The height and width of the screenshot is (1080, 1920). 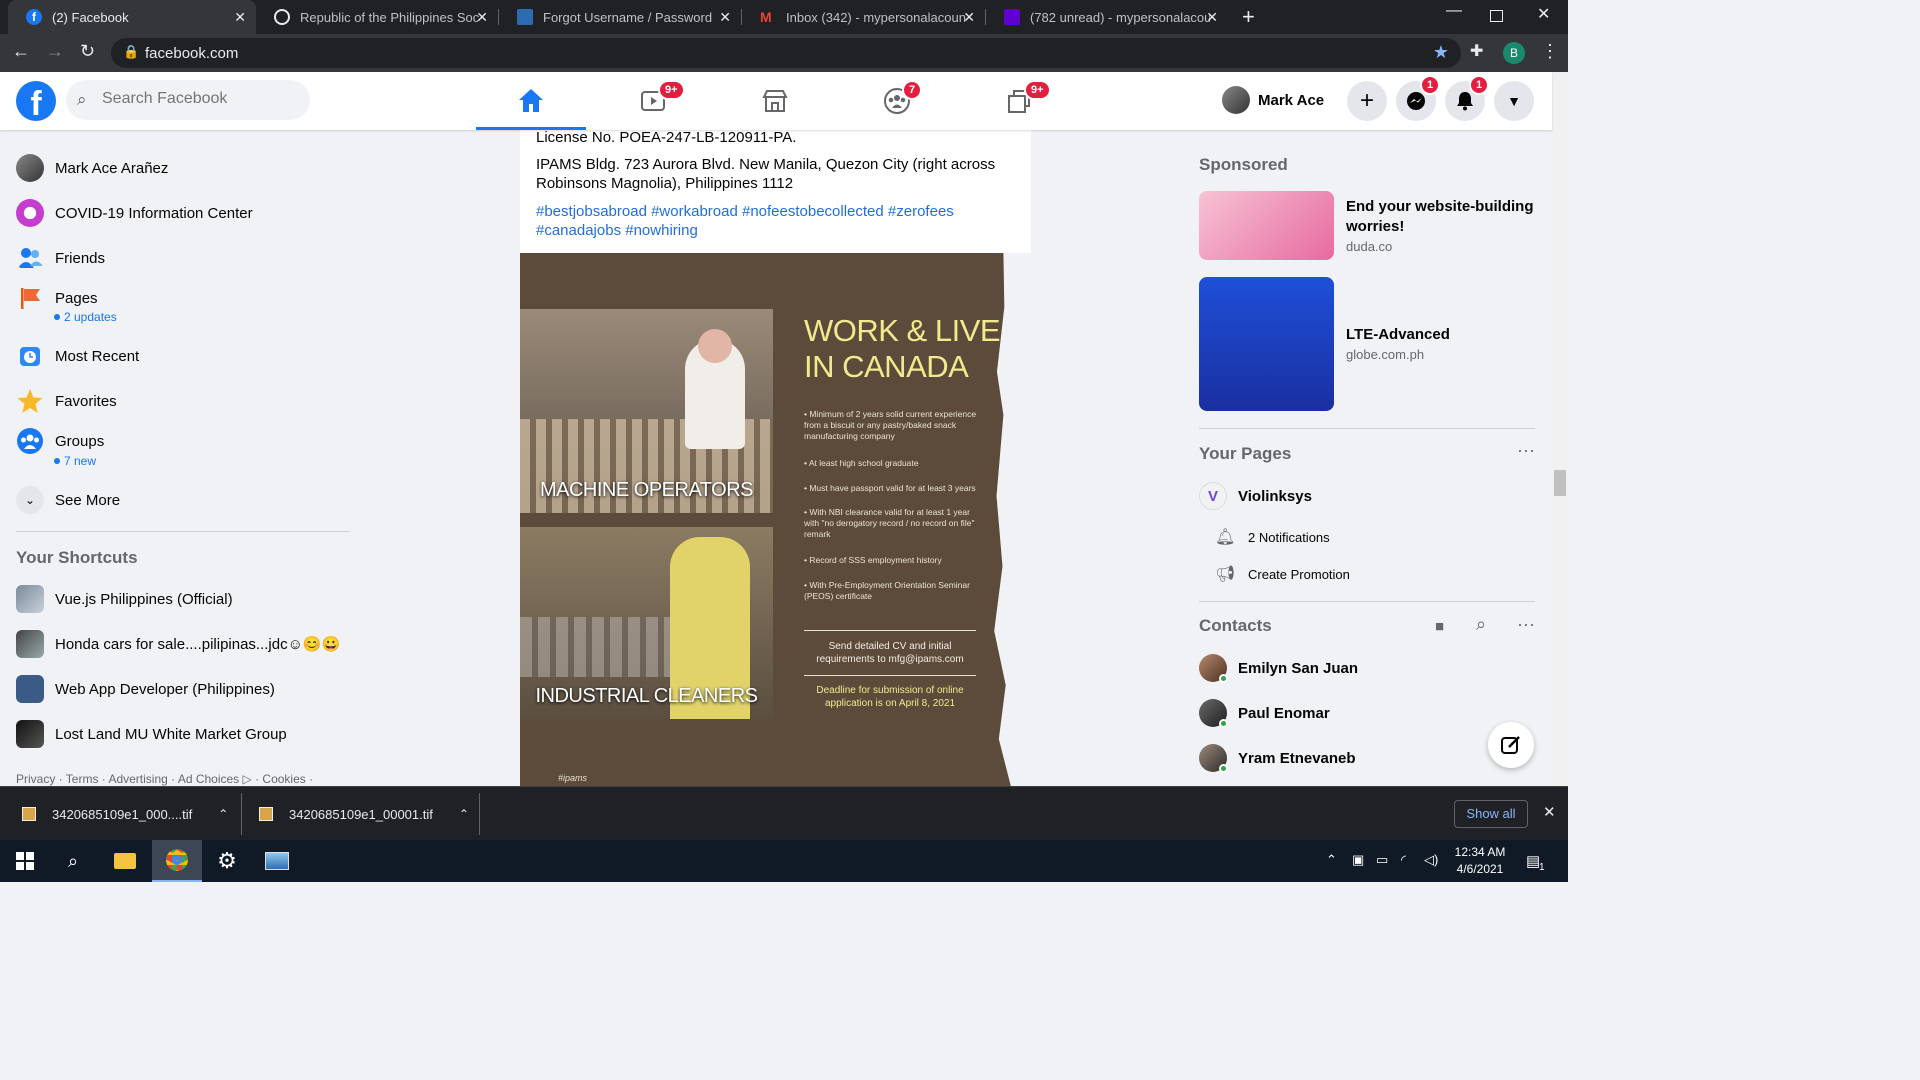 I want to click on new-tab-icon: +, so click(x=1248, y=17).